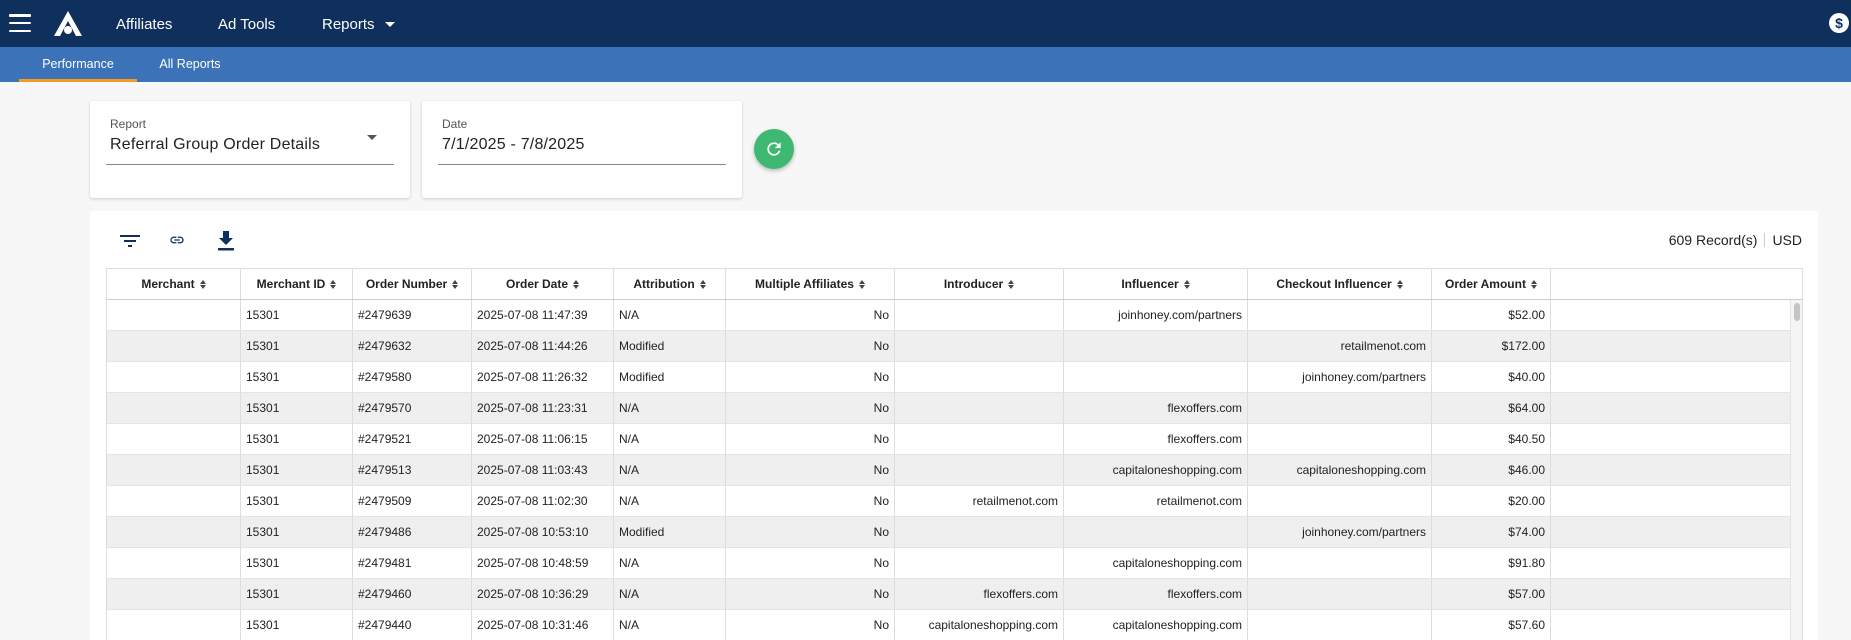 The image size is (1851, 640). I want to click on report-selector-card: Report Referral Group Order Details, so click(250, 149).